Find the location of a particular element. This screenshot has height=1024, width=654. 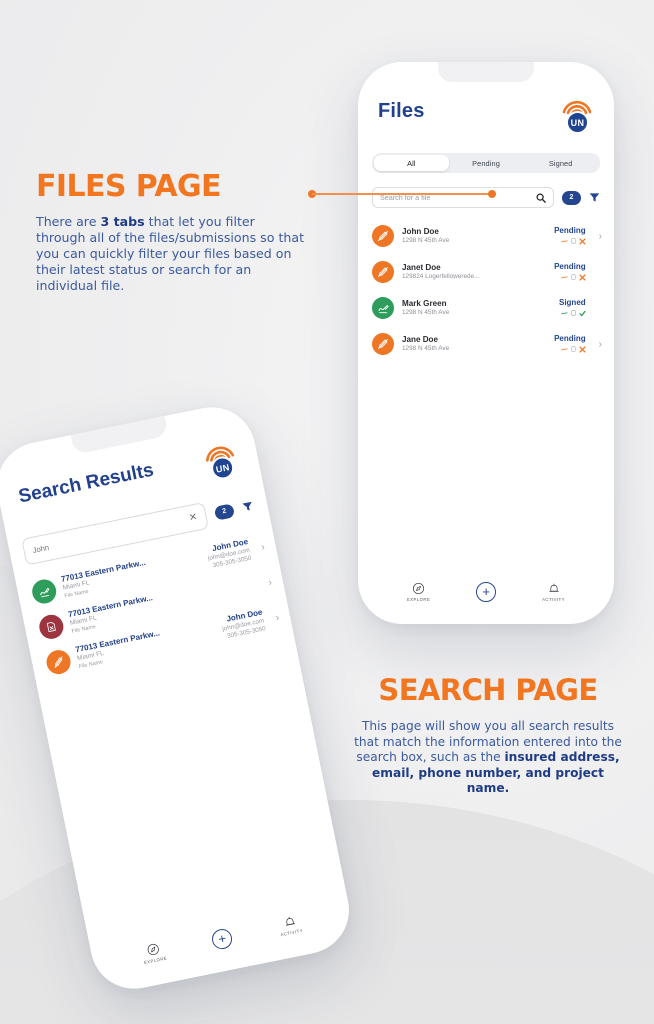

annotation-search-heading: SEARCH PAGE is located at coordinates (488, 690).